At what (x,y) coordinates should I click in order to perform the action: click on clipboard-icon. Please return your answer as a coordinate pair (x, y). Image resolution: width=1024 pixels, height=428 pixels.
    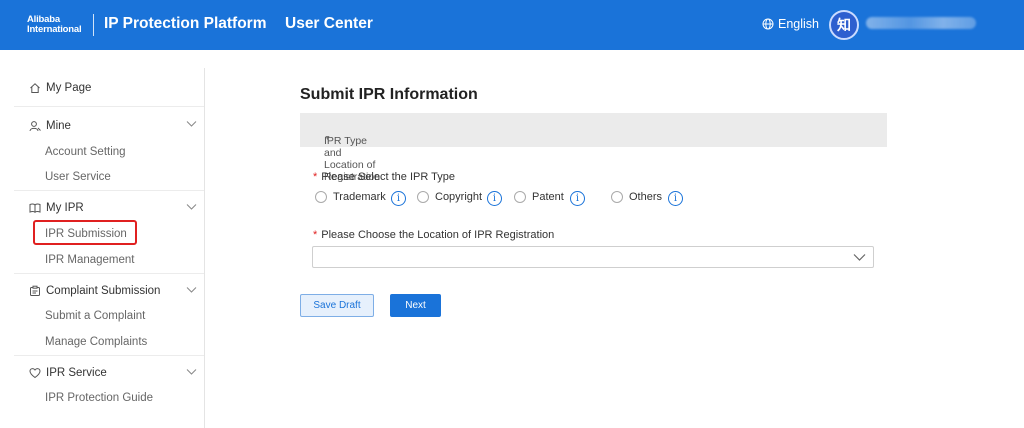
    Looking at the image, I should click on (35, 290).